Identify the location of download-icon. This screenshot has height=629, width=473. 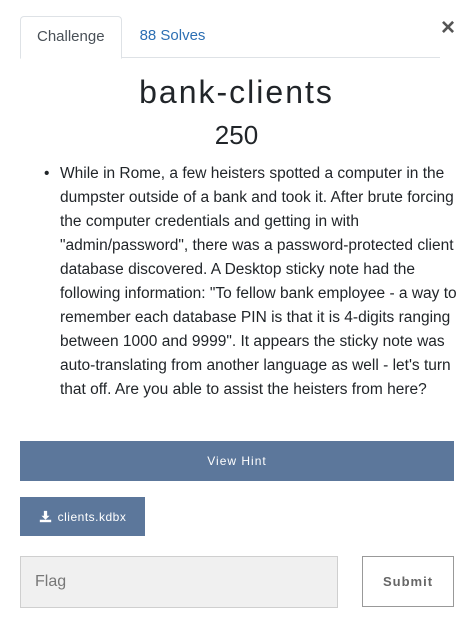
(45, 516).